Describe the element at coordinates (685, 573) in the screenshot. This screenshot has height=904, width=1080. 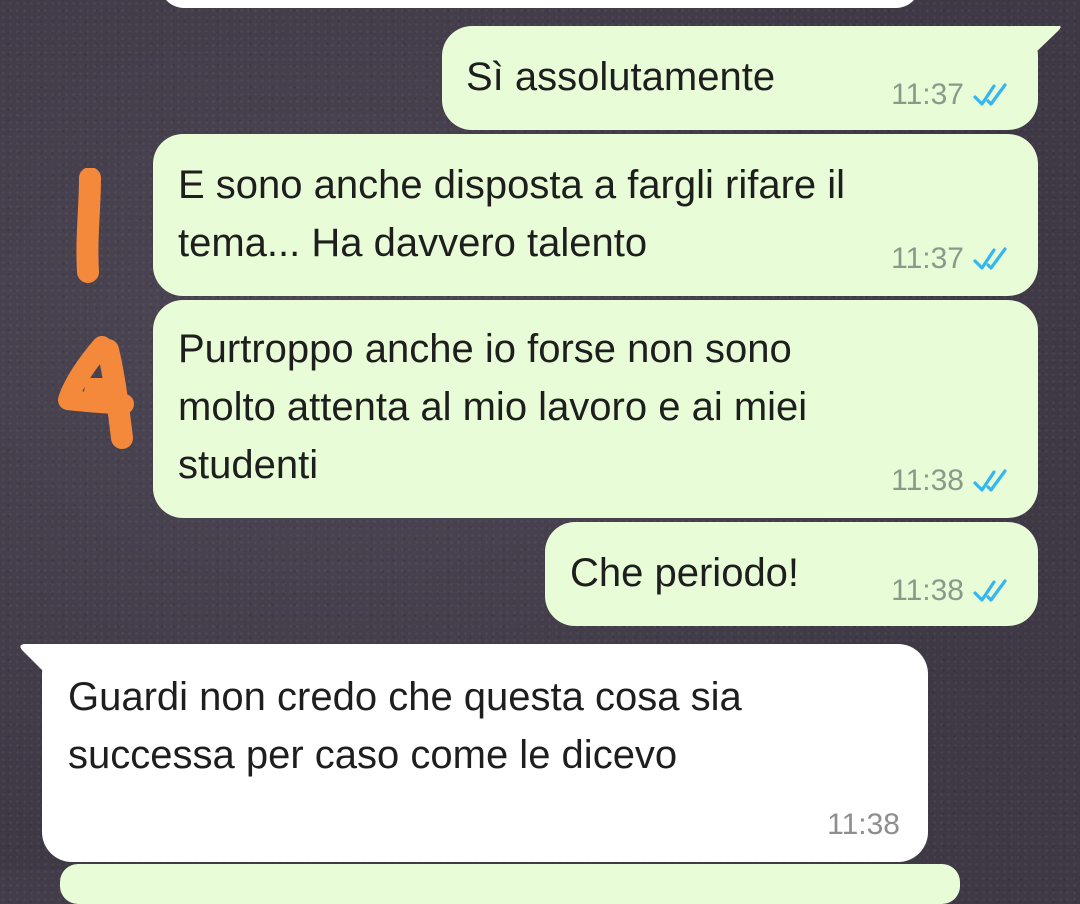
I see `message-text: Che periodo!` at that location.